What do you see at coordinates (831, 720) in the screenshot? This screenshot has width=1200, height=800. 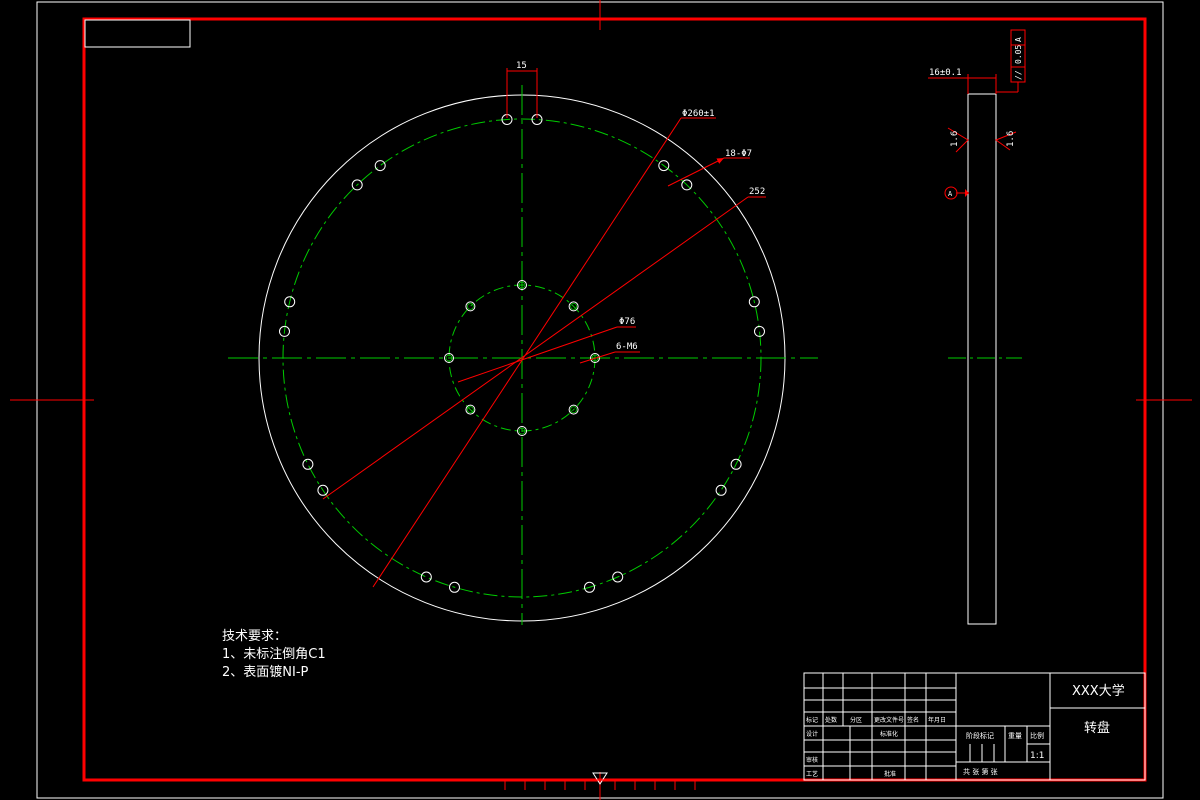 I see `row-header-2: 处数` at bounding box center [831, 720].